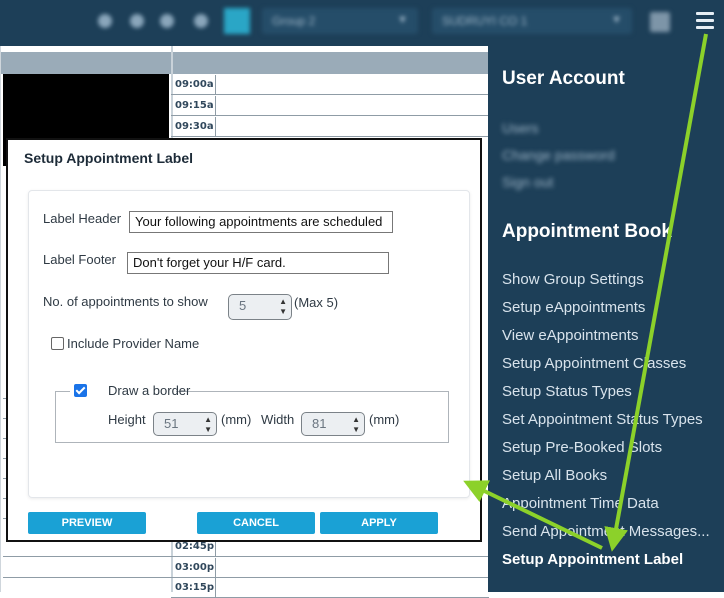  What do you see at coordinates (558, 155) in the screenshot?
I see `sidebar-item-change-password: Change password` at bounding box center [558, 155].